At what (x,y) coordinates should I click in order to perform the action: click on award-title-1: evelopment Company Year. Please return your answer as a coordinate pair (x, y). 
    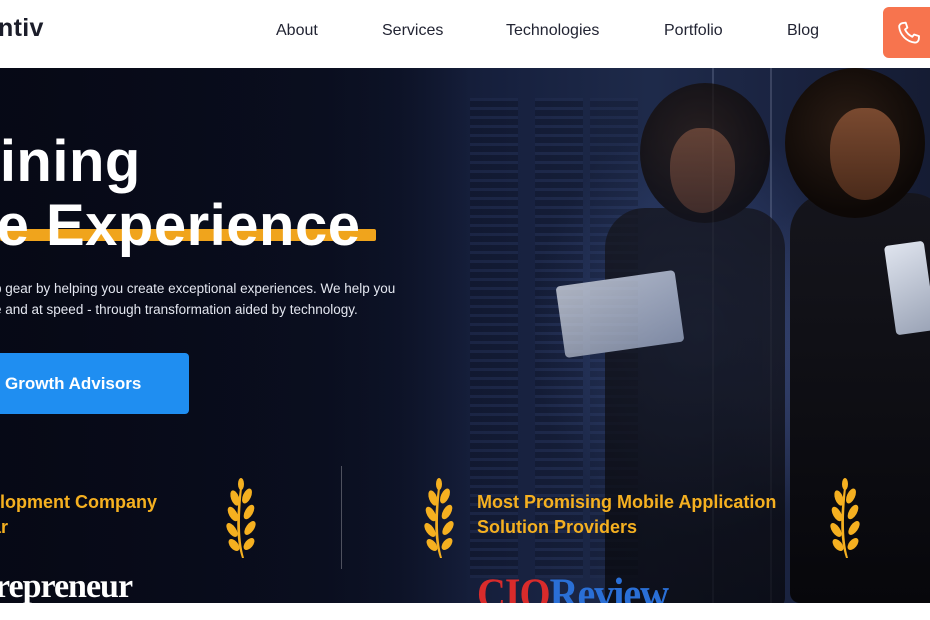
    Looking at the image, I should click on (78, 515).